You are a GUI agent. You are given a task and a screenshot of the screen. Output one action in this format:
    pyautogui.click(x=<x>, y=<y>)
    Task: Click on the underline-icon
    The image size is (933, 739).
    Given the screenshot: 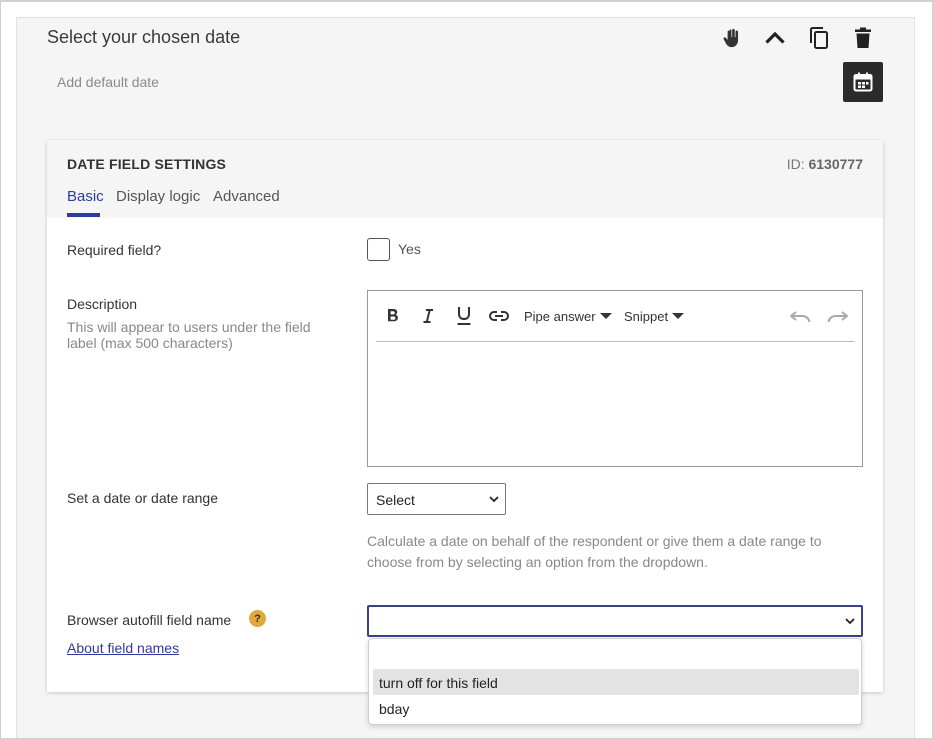 What is the action you would take?
    pyautogui.click(x=464, y=316)
    